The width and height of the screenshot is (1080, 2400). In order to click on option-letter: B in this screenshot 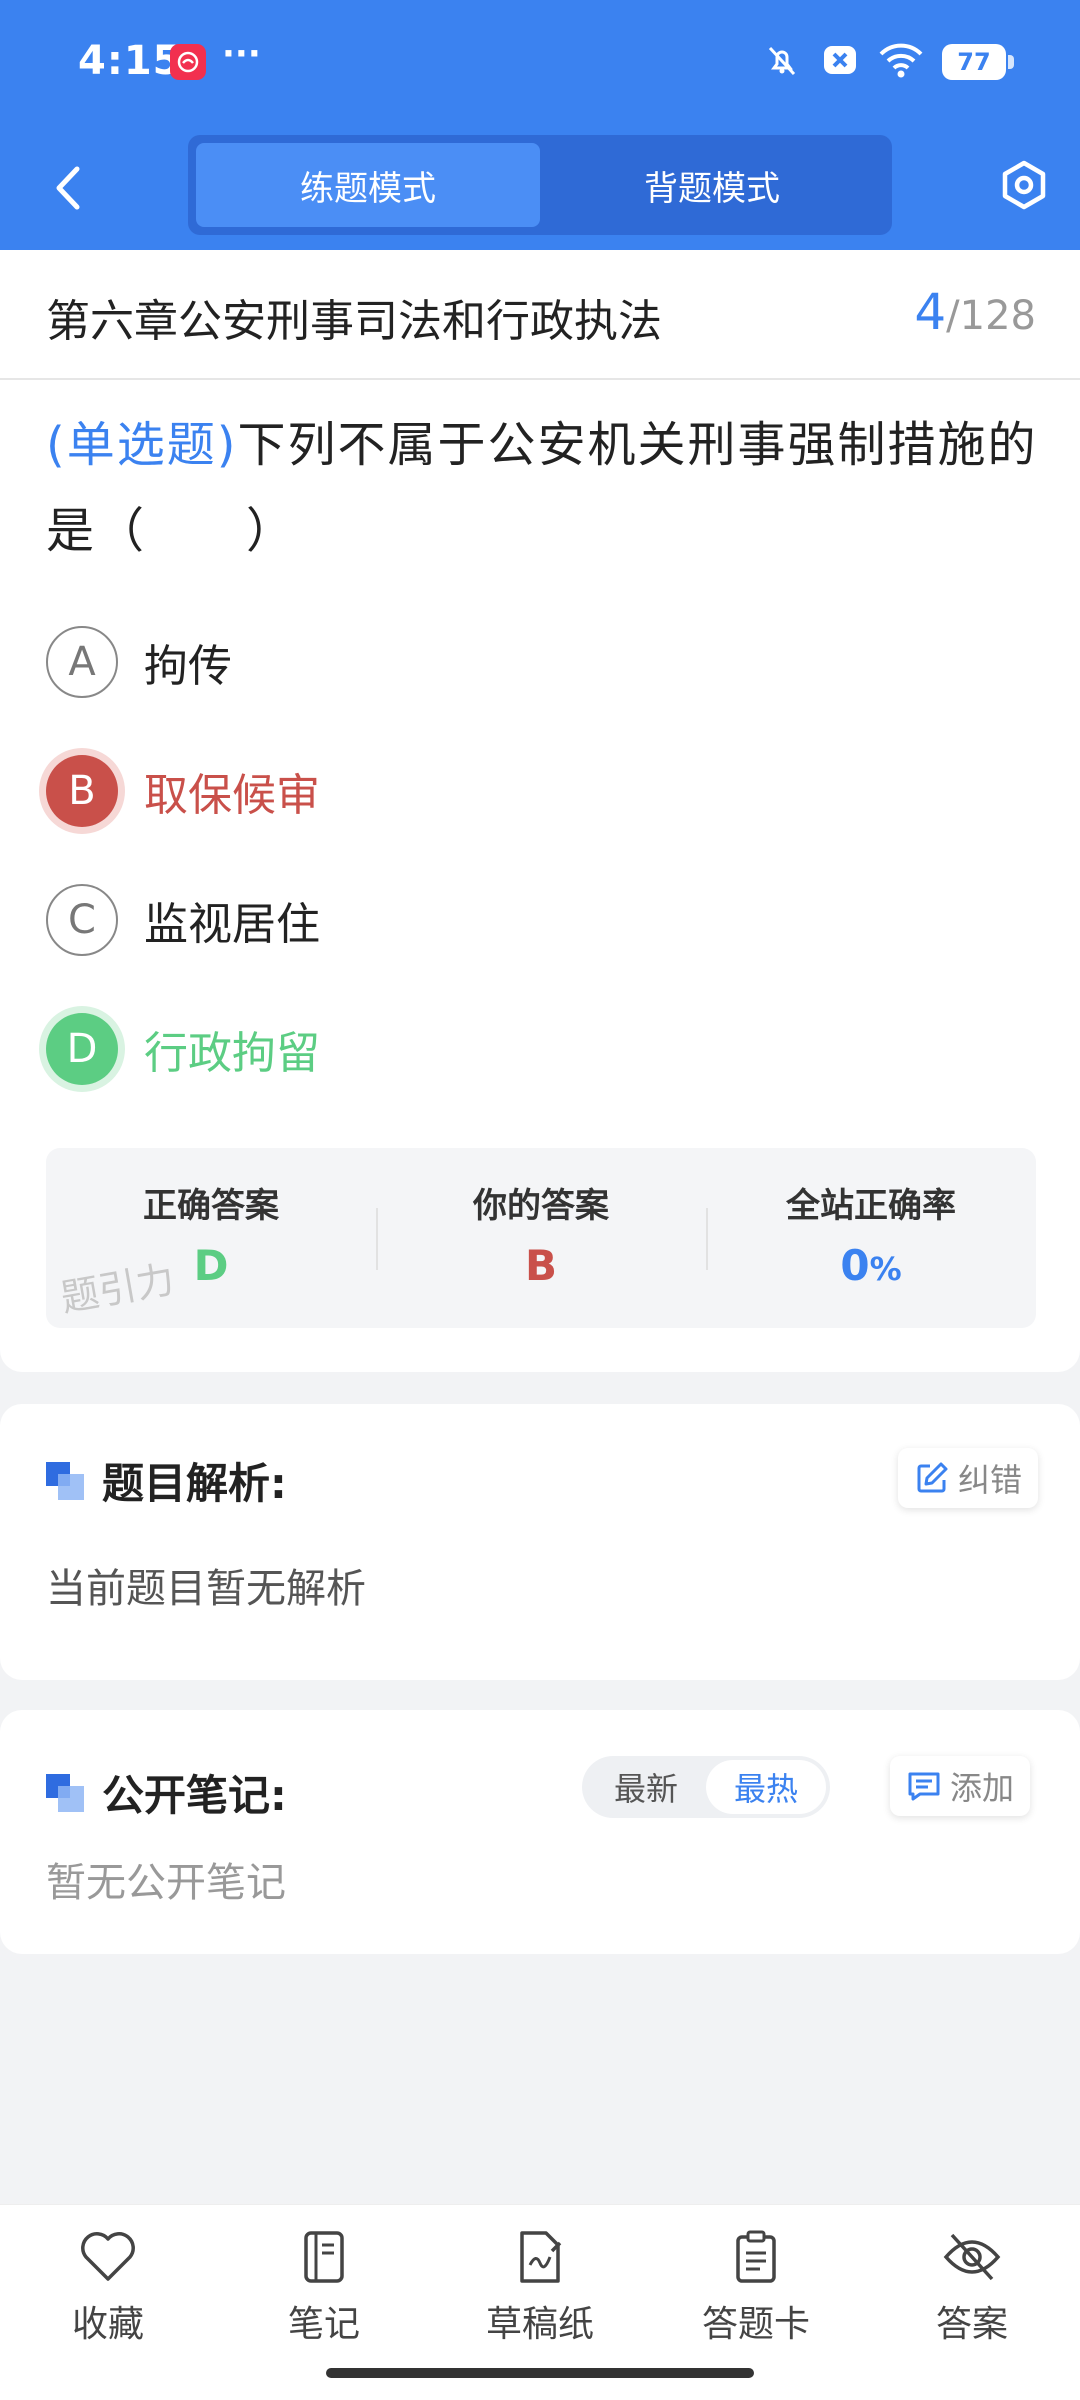, I will do `click(82, 791)`.